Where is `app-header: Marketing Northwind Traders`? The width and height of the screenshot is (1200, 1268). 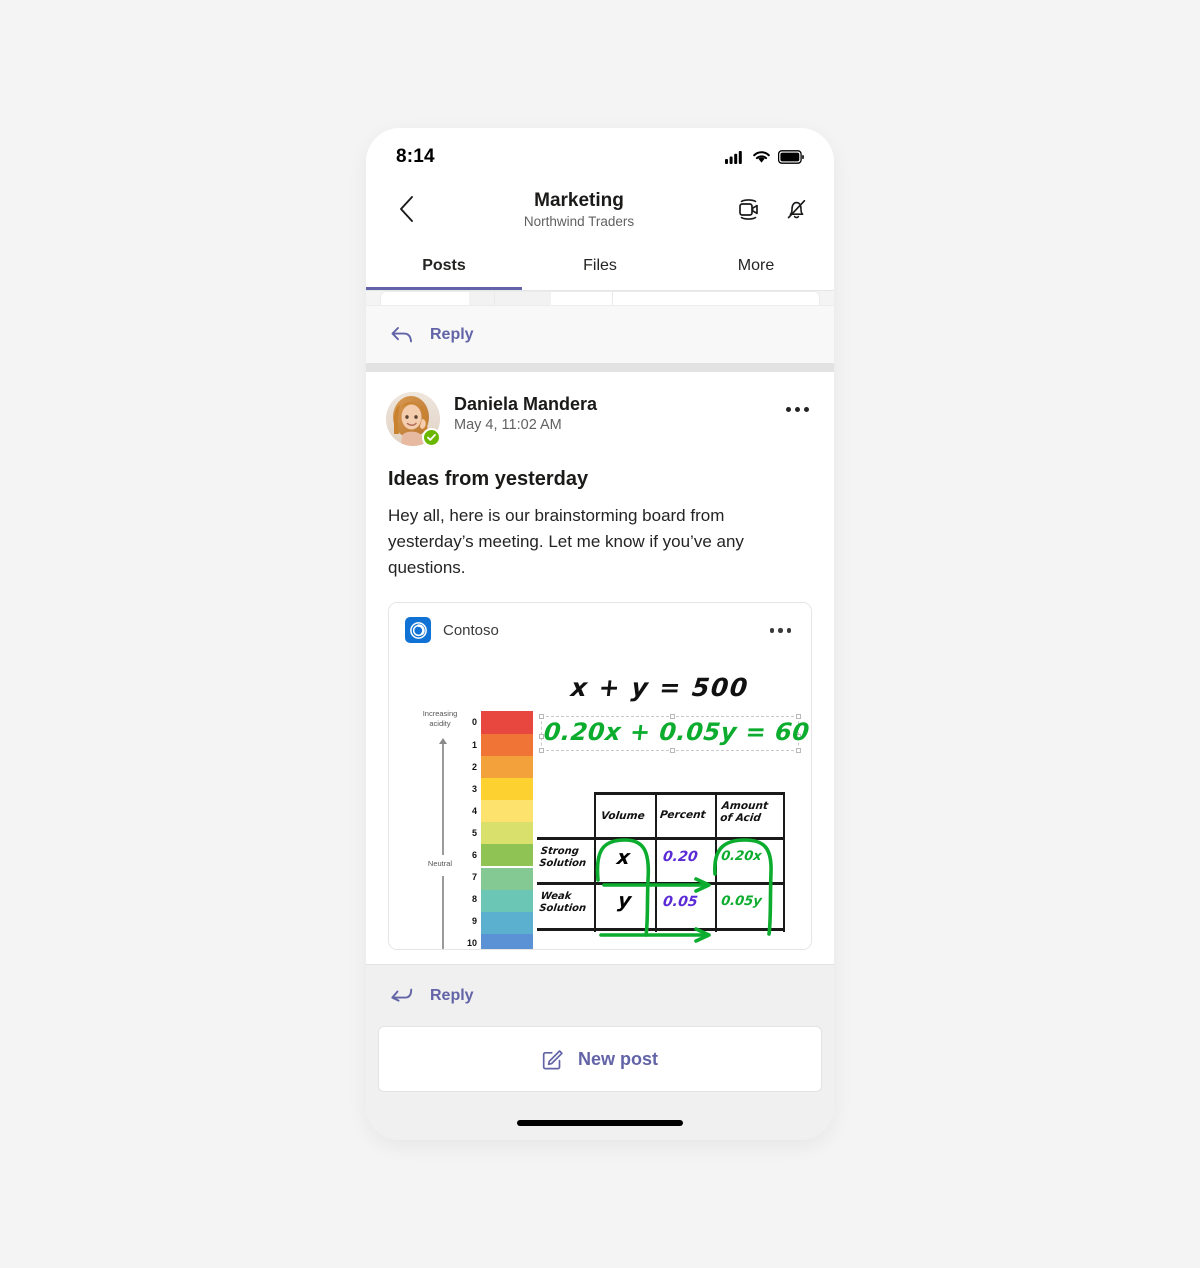 app-header: Marketing Northwind Traders is located at coordinates (600, 211).